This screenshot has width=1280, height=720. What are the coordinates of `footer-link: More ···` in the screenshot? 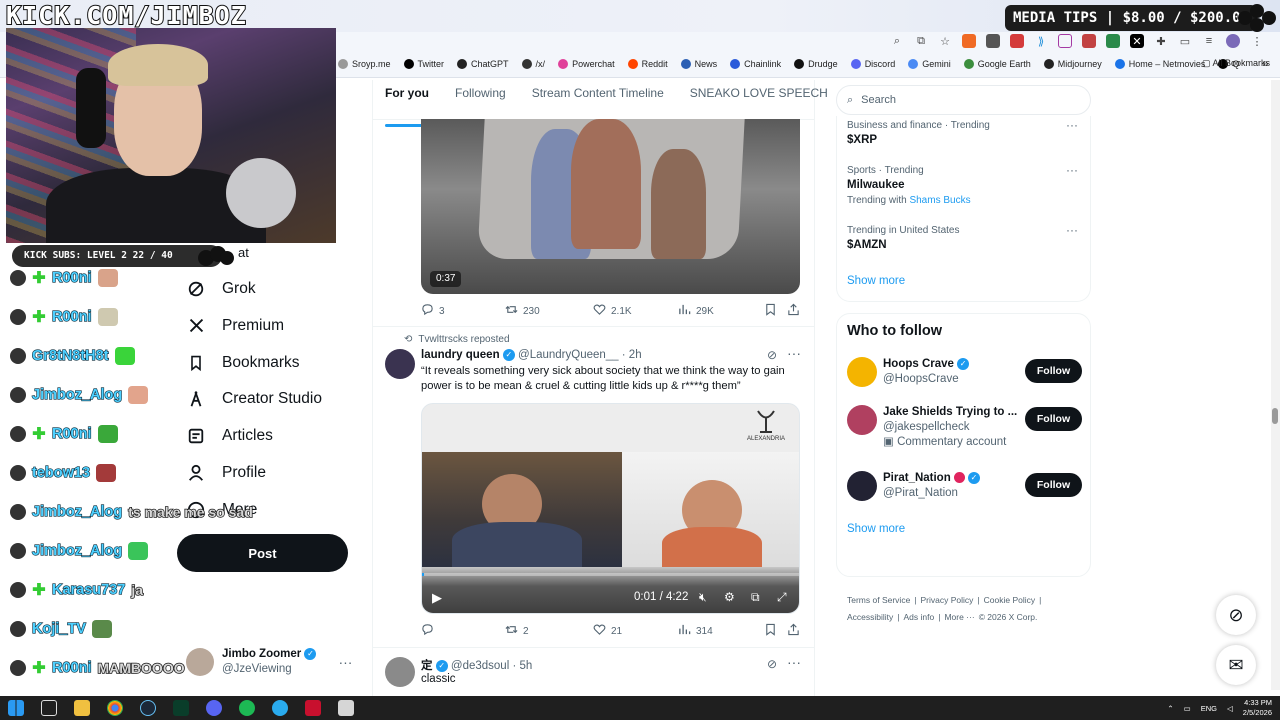 It's located at (959, 617).